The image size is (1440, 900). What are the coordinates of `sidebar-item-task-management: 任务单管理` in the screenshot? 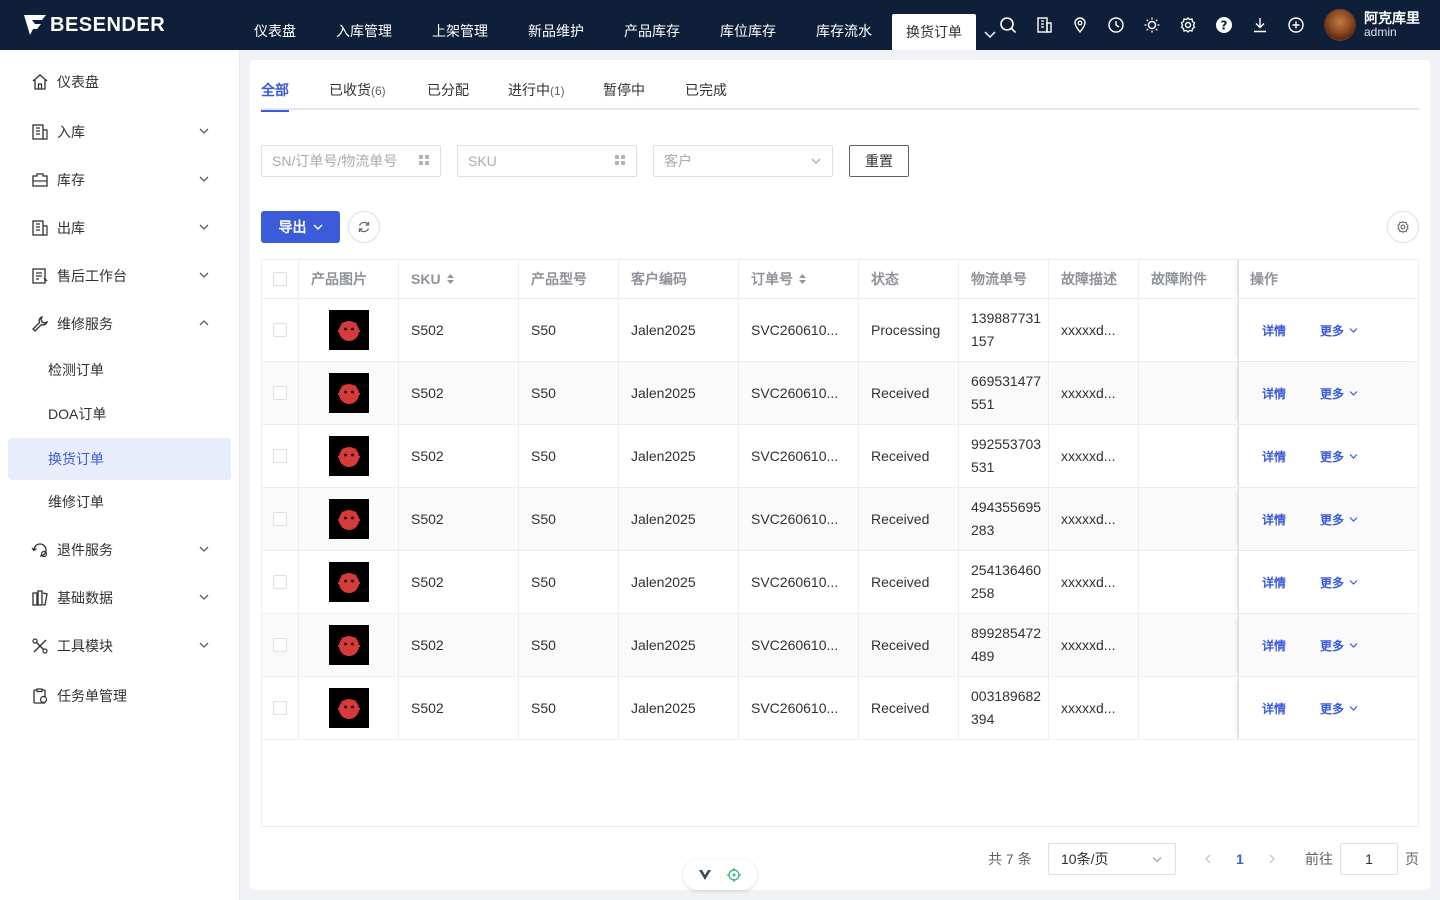 It's located at (120, 696).